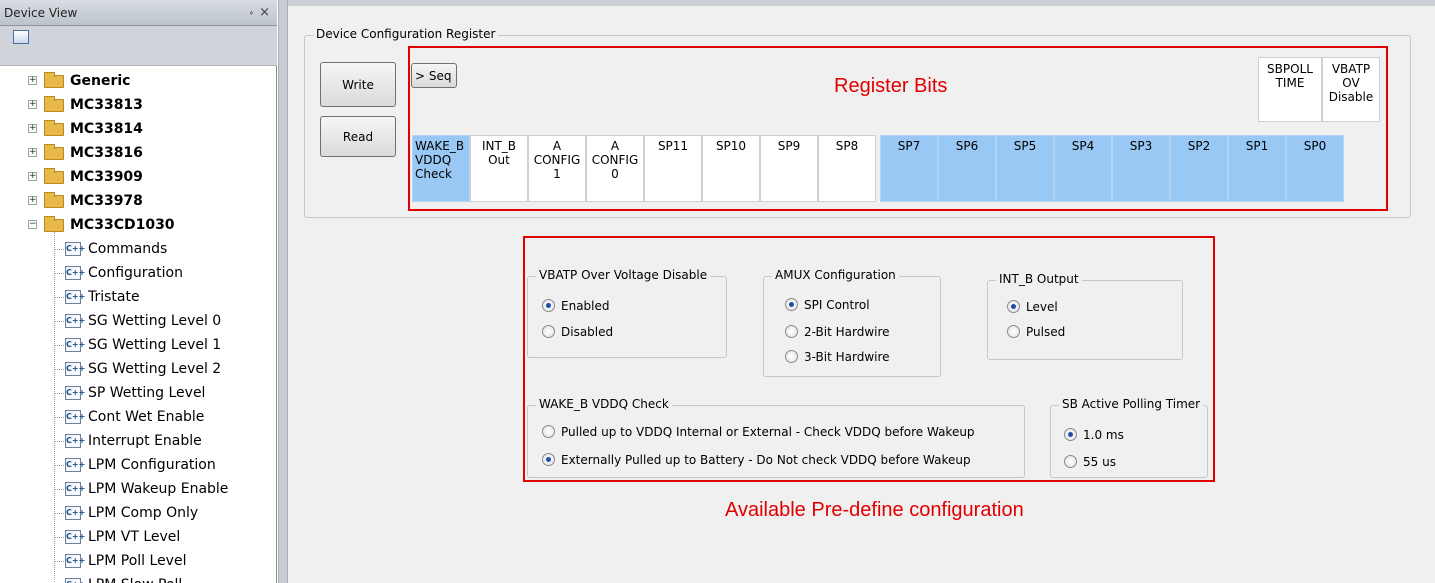 The height and width of the screenshot is (583, 1435). I want to click on tree-item-label: LPM Poll Level, so click(137, 561).